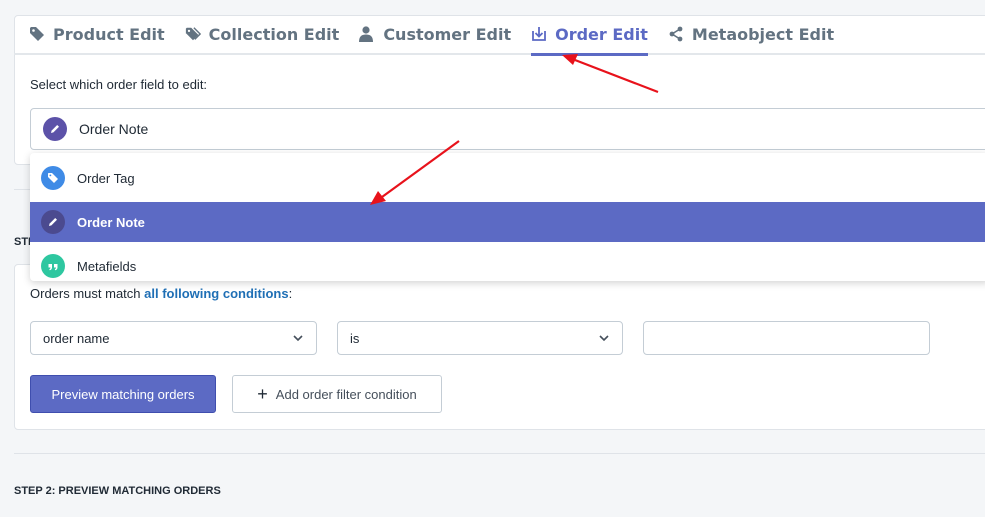 This screenshot has width=985, height=517. I want to click on condition-field-value: order name, so click(76, 338).